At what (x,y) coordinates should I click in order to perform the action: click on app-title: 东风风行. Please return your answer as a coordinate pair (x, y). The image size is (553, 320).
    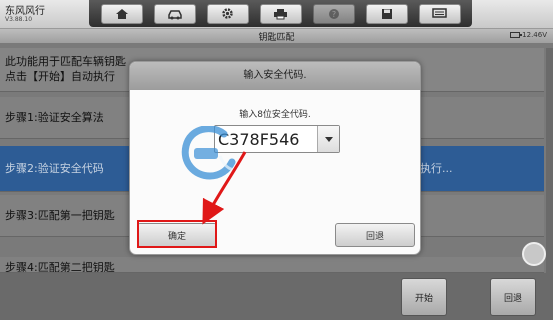
    Looking at the image, I should click on (25, 11).